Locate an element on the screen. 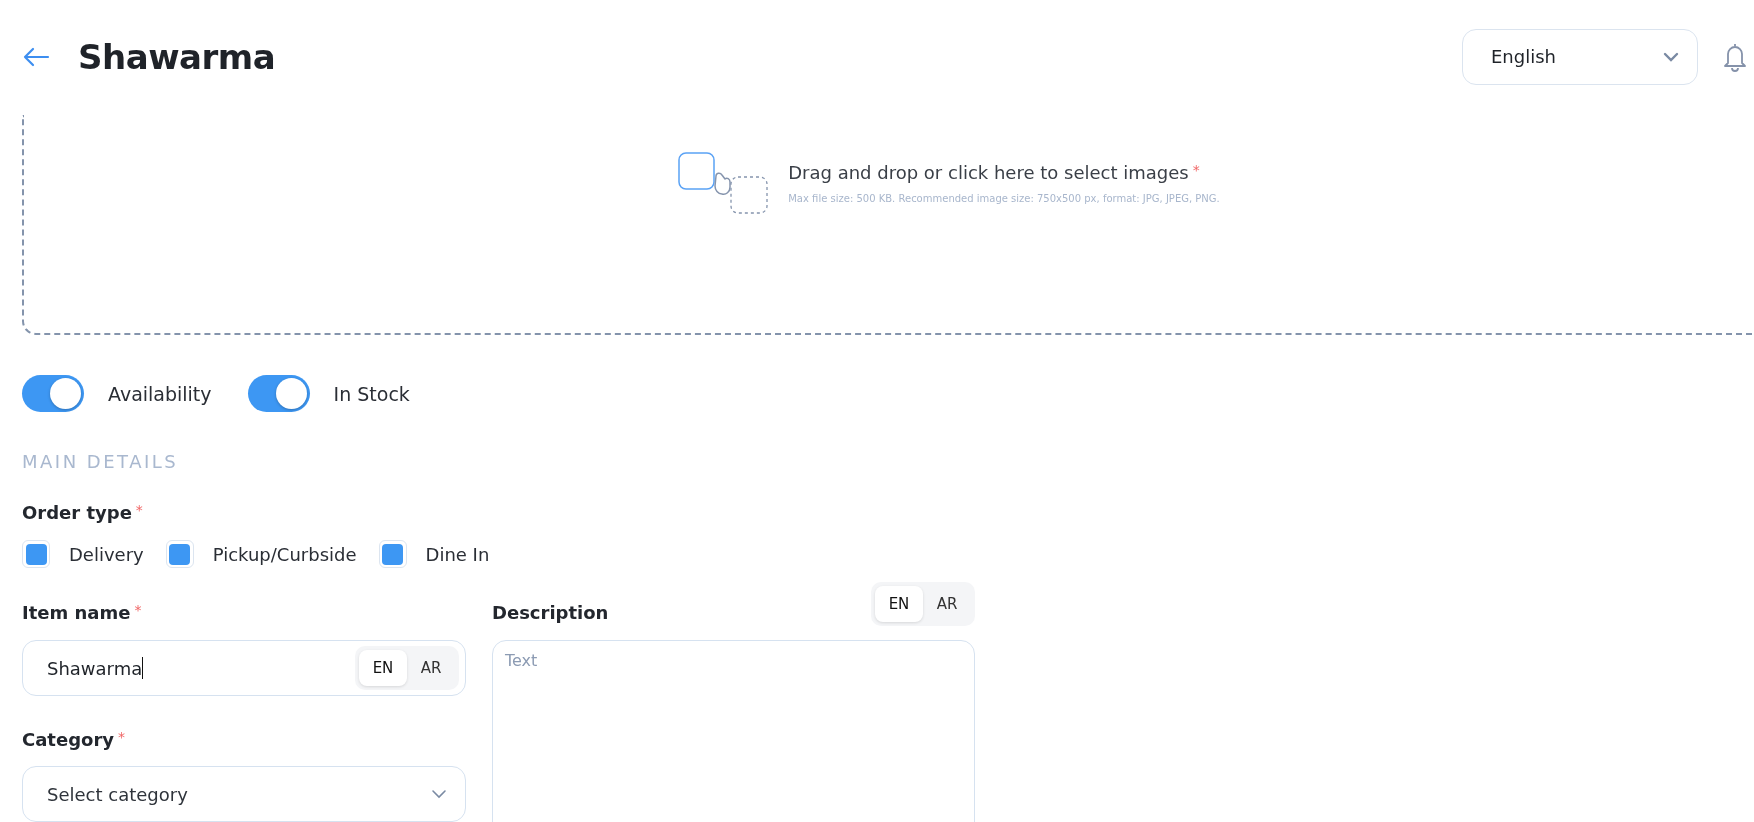 This screenshot has height=822, width=1754. field-label: Order type is located at coordinates (77, 512).